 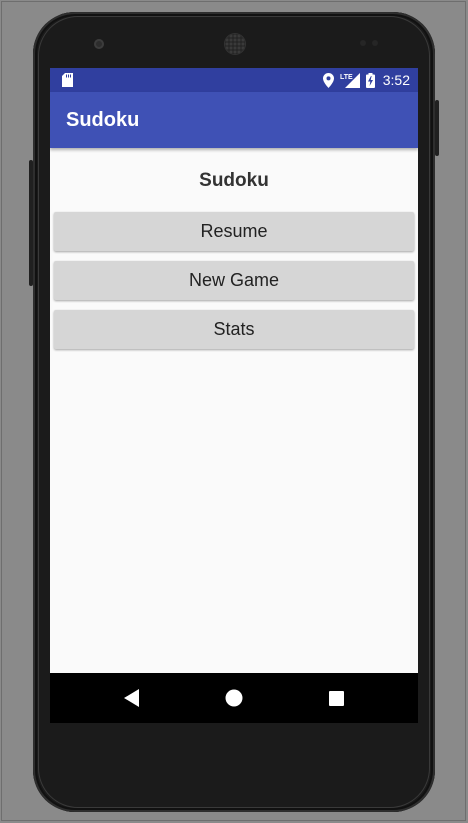 I want to click on recents-icon, so click(x=336, y=698).